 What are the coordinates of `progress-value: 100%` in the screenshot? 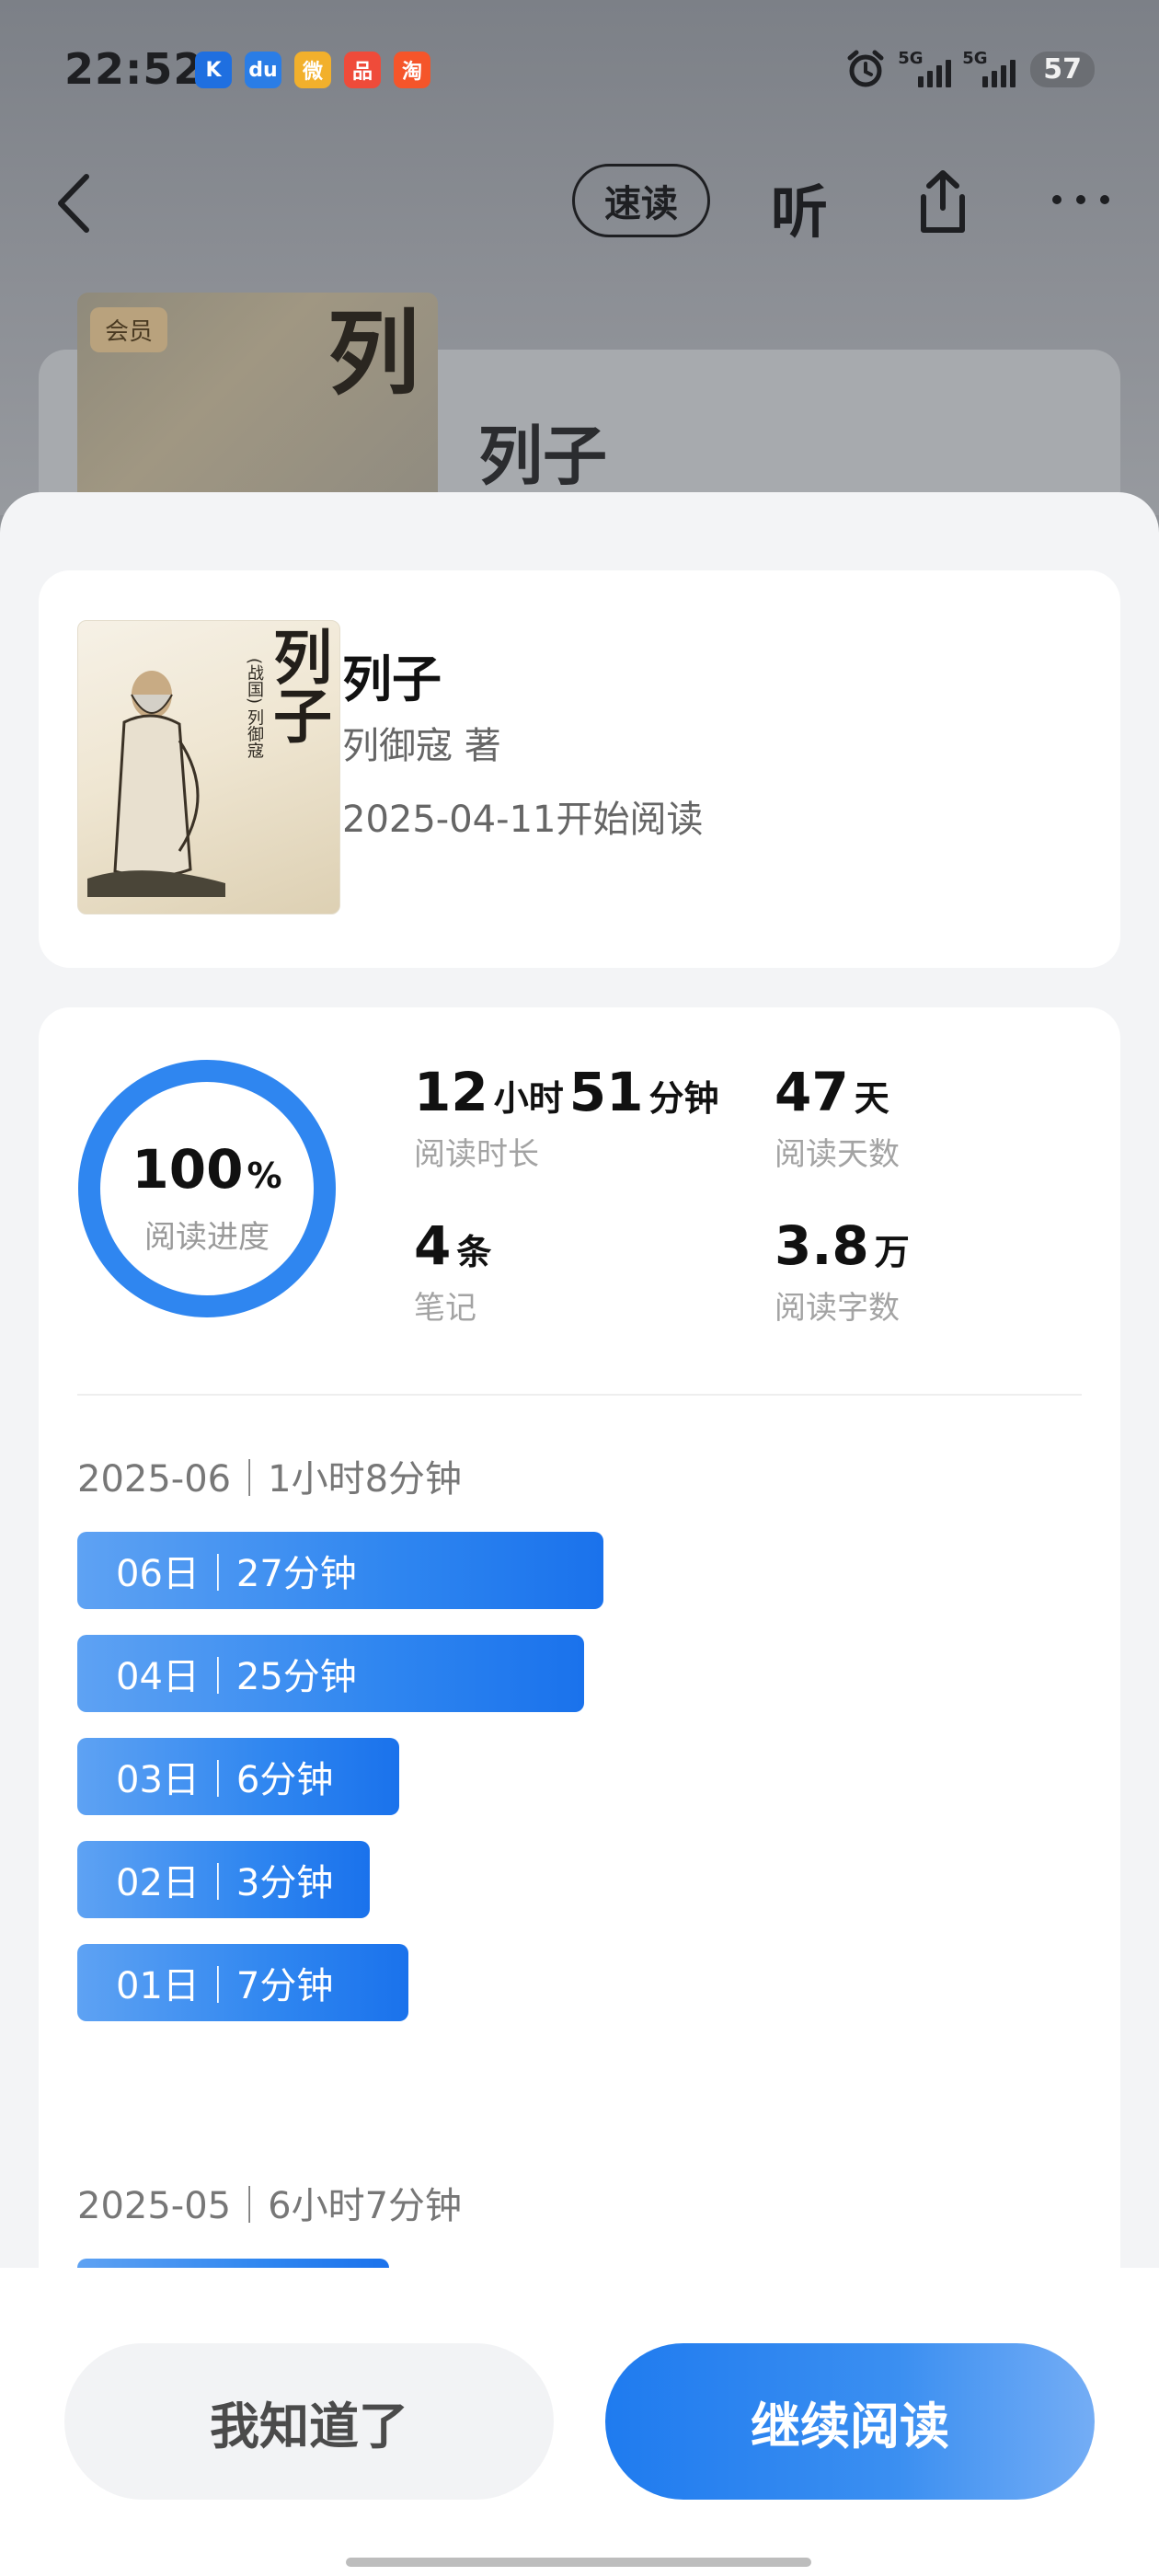 It's located at (207, 1169).